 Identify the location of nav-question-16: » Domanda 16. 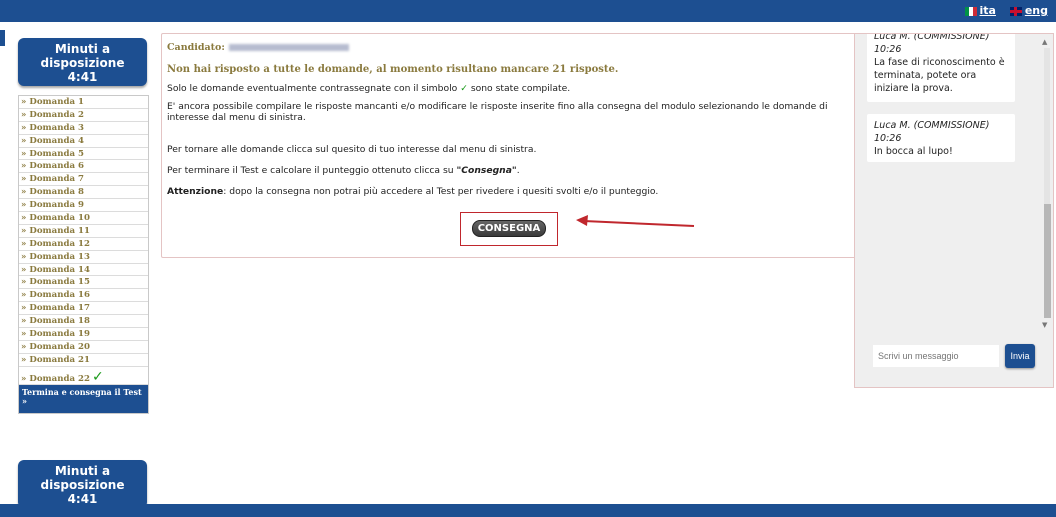
(83, 296).